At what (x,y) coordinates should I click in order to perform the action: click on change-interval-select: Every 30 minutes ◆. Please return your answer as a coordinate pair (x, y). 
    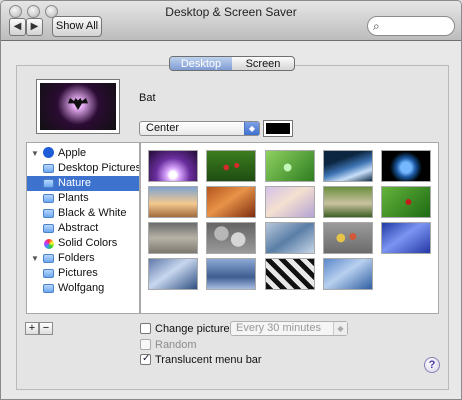
    Looking at the image, I should click on (289, 328).